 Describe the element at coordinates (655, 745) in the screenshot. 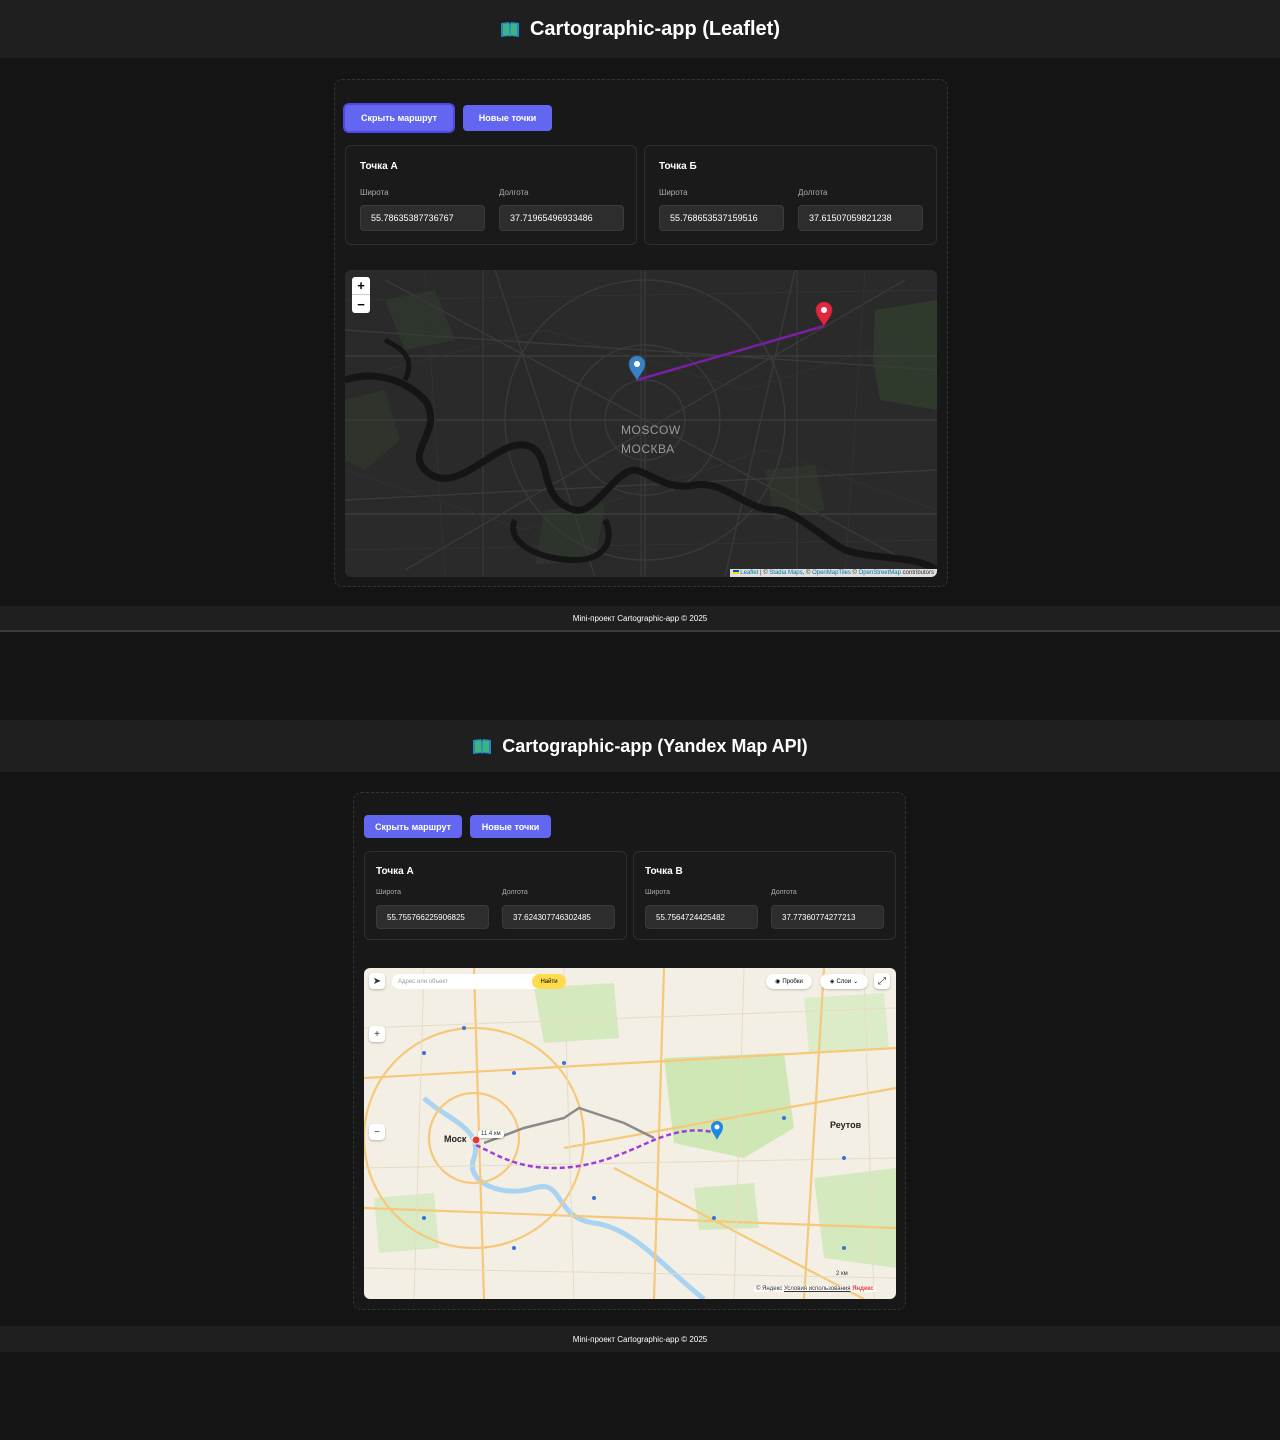

I see `page-title: Cartographic-app (Yandex Map API)` at that location.